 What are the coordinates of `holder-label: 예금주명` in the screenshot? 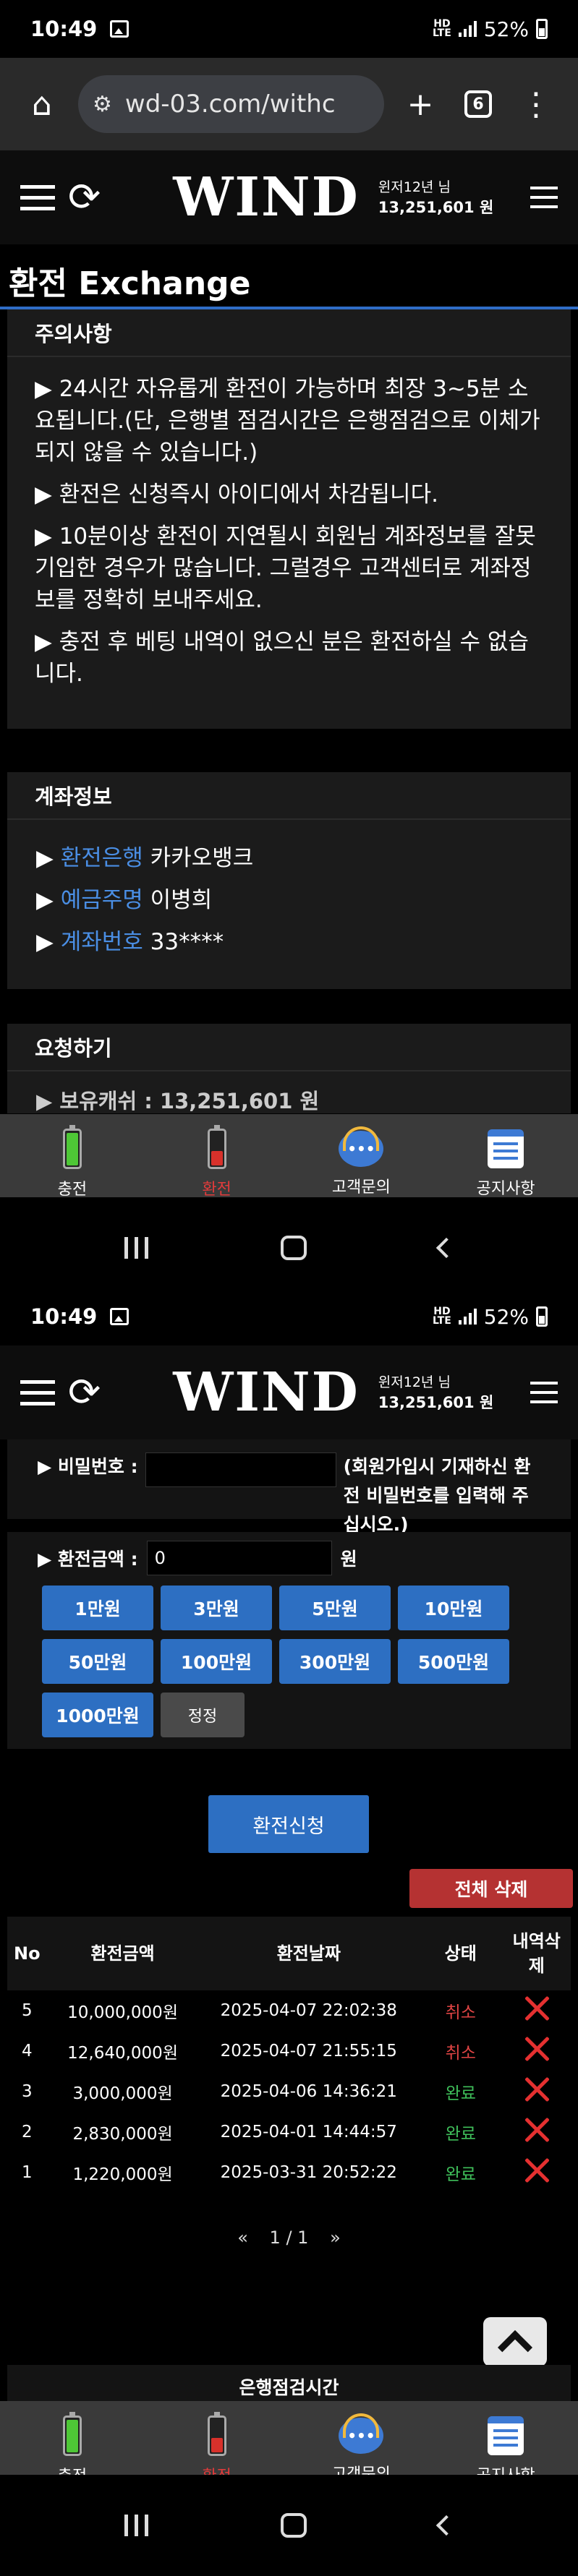 It's located at (102, 900).